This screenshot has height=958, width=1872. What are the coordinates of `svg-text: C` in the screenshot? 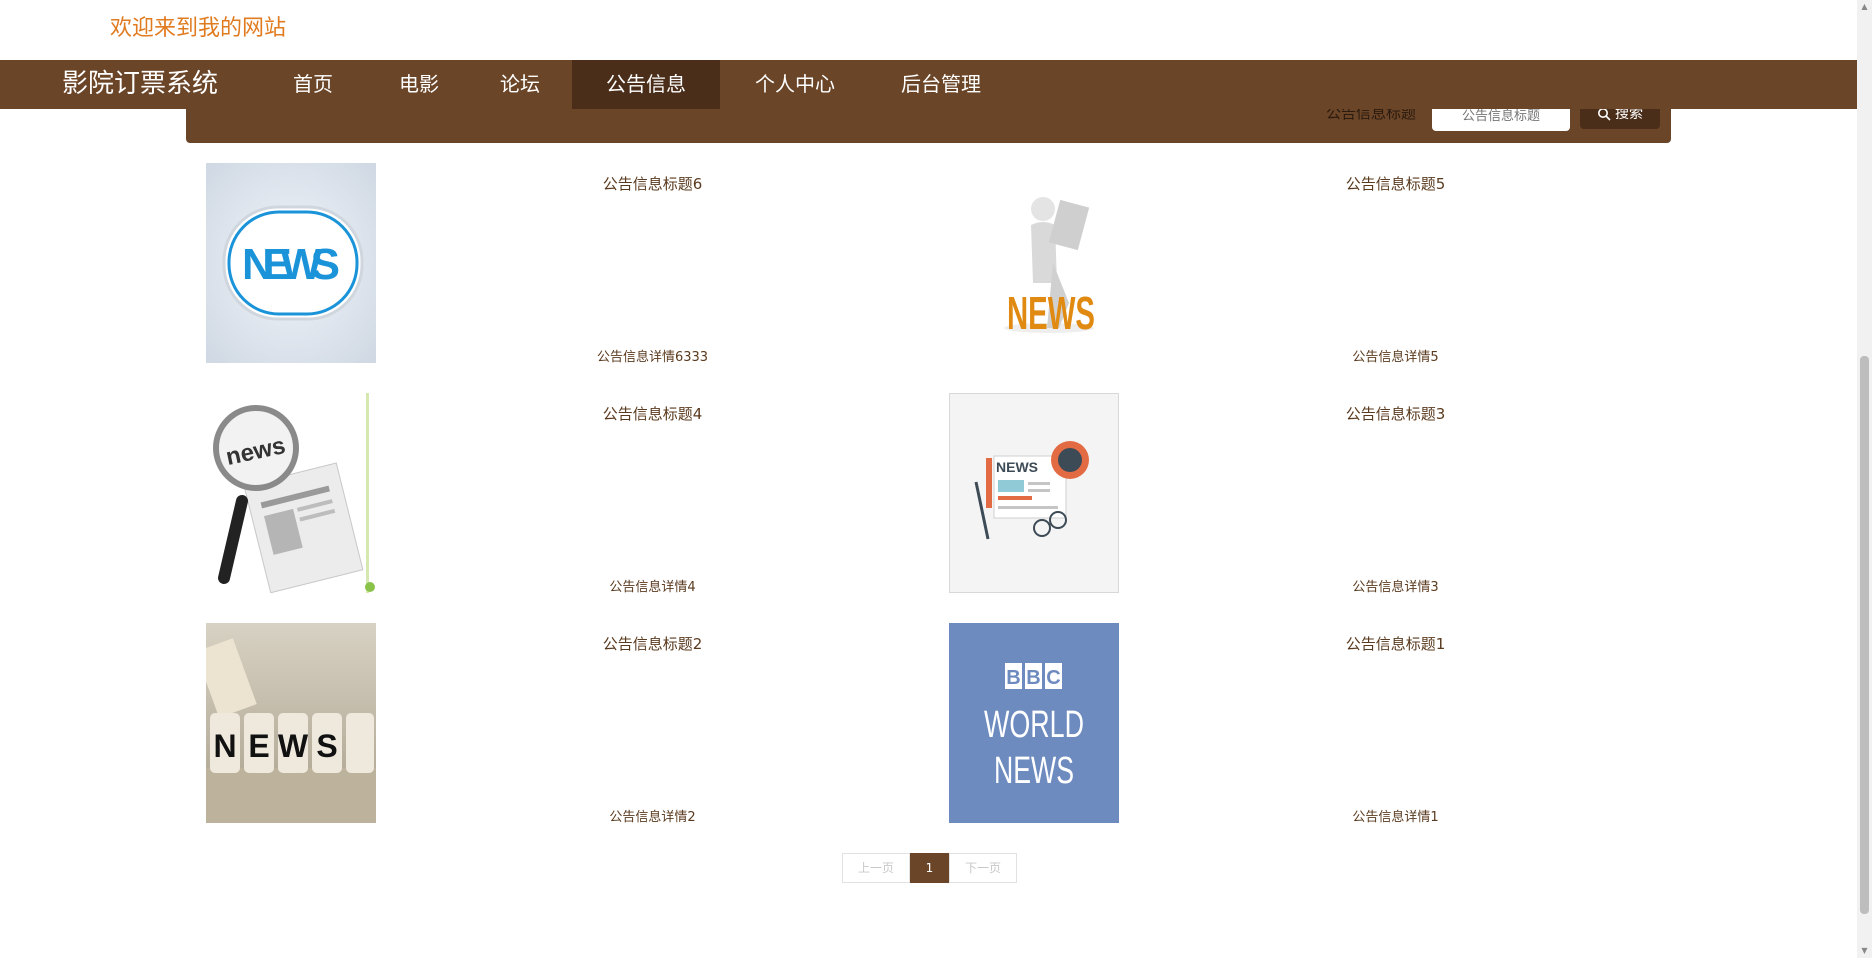 It's located at (1053, 678).